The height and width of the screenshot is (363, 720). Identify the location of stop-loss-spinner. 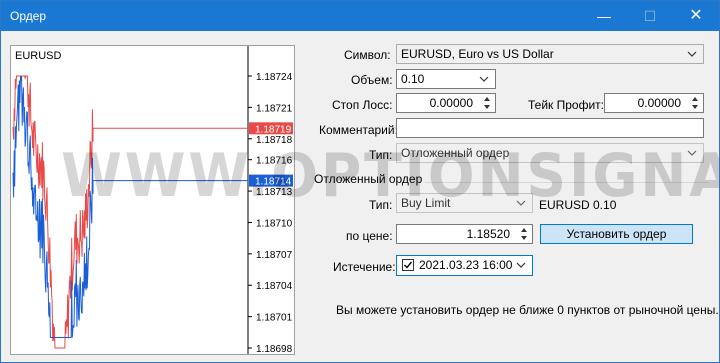
(487, 103).